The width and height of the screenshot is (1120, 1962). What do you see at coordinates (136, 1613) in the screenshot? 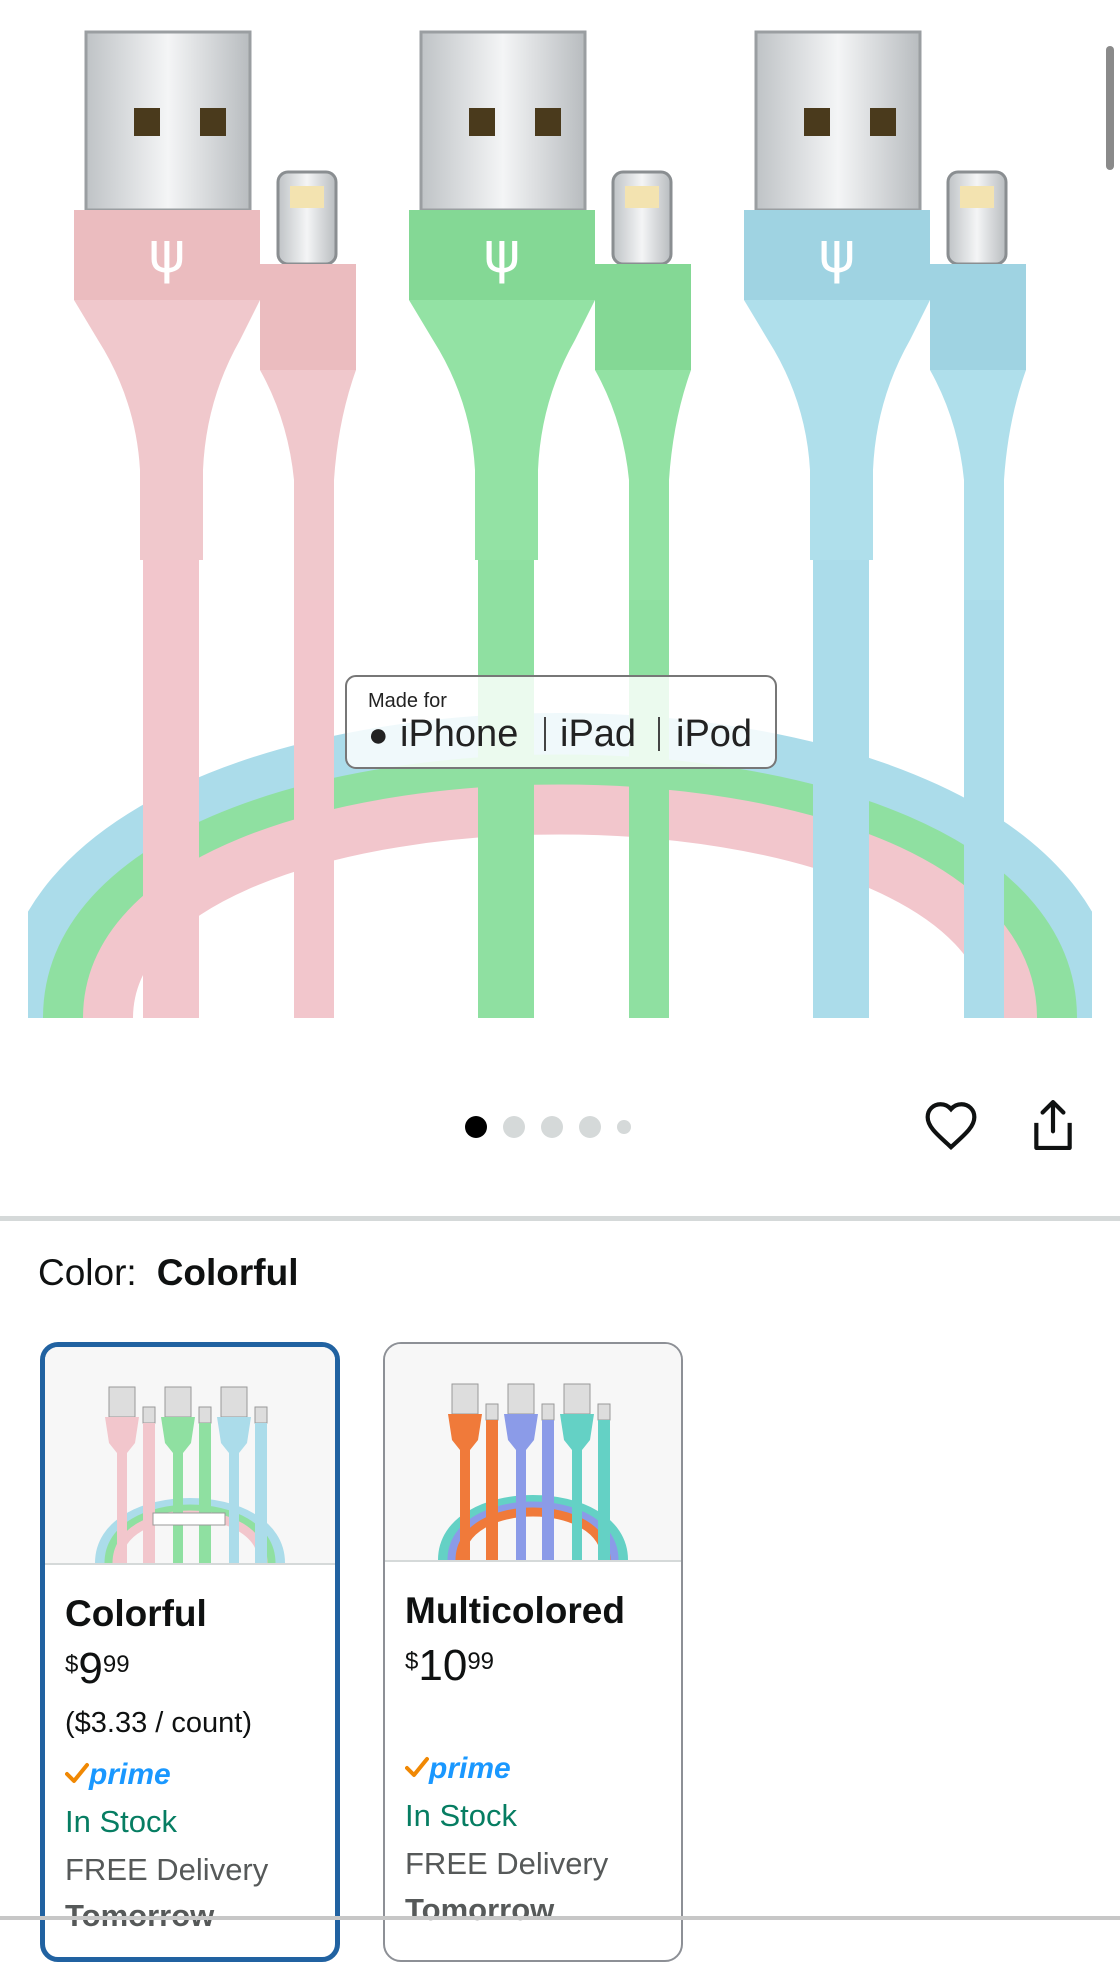
I see `option-name: Colorful` at bounding box center [136, 1613].